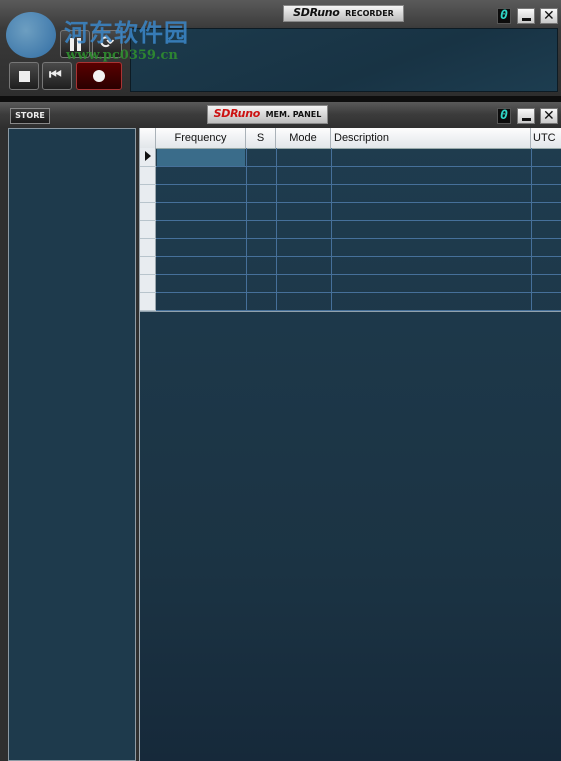 The image size is (561, 761). What do you see at coordinates (343, 13) in the screenshot?
I see `recorder-title-button: SDRuno RECORDER` at bounding box center [343, 13].